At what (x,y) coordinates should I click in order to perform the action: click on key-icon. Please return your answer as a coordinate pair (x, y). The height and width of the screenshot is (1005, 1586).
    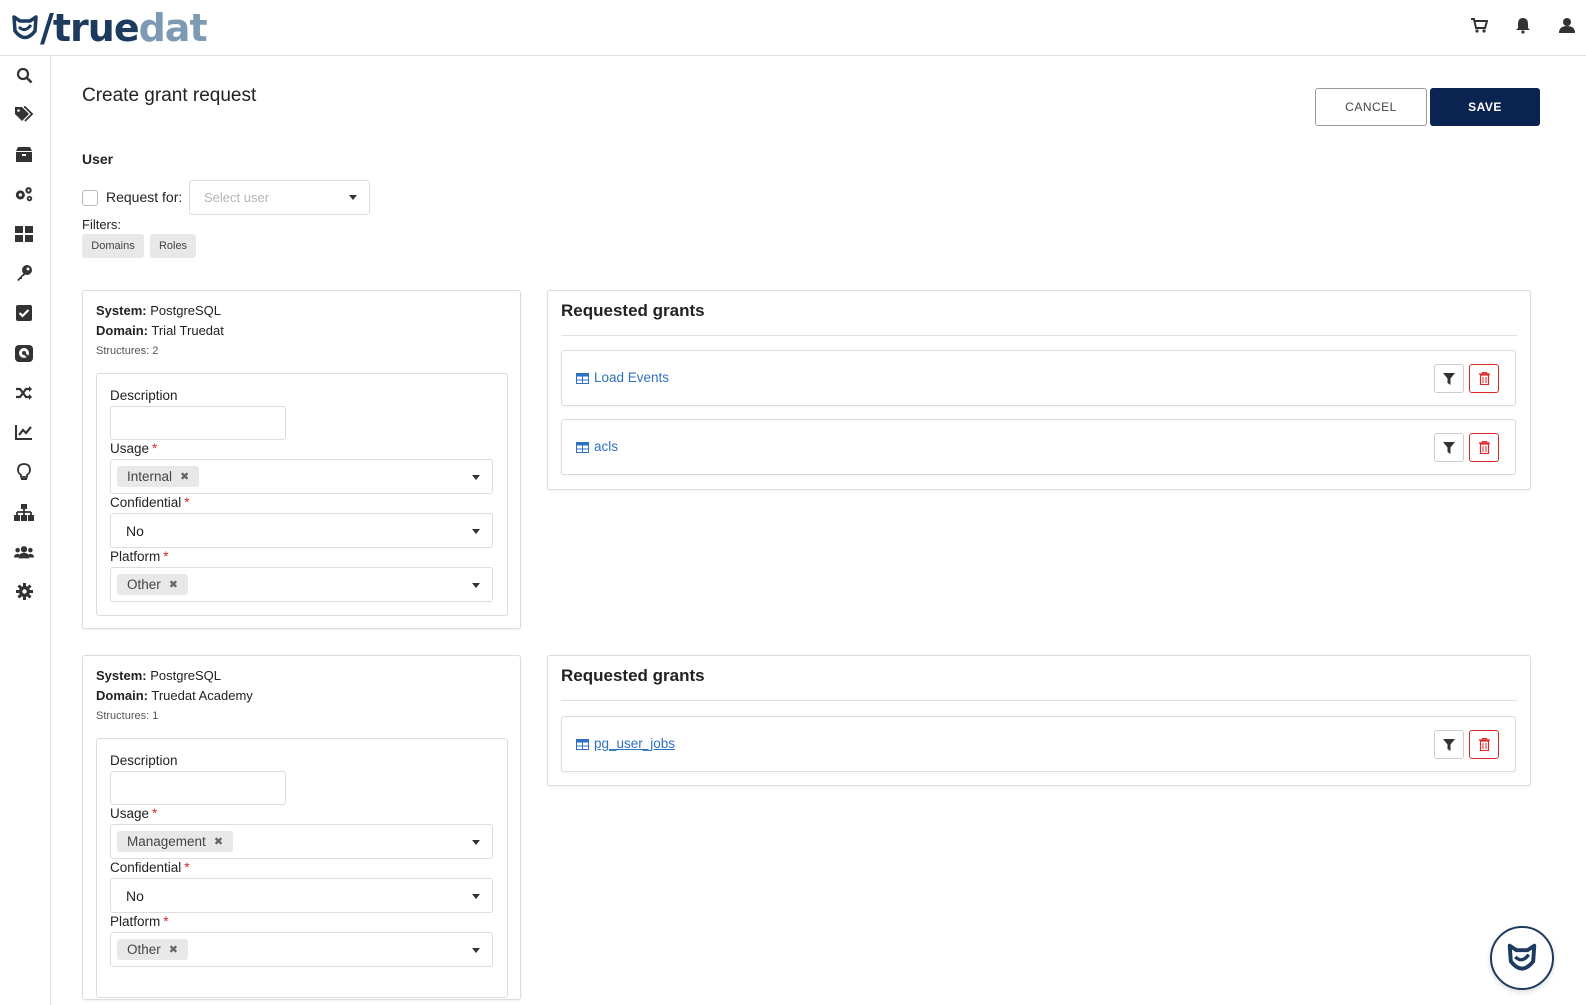
    Looking at the image, I should click on (24, 273).